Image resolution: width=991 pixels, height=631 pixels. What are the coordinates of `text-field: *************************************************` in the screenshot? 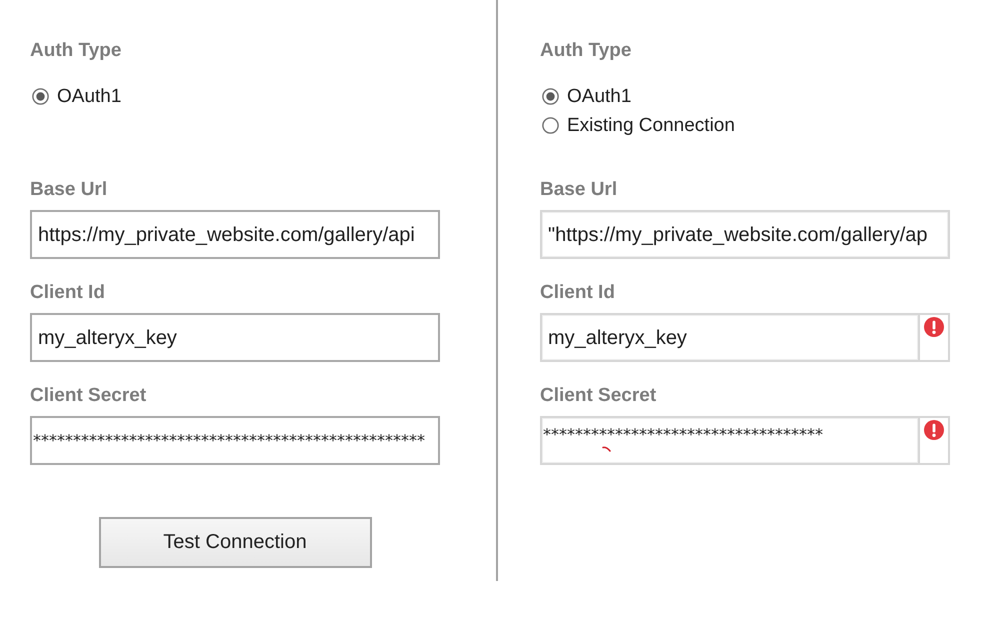 It's located at (235, 440).